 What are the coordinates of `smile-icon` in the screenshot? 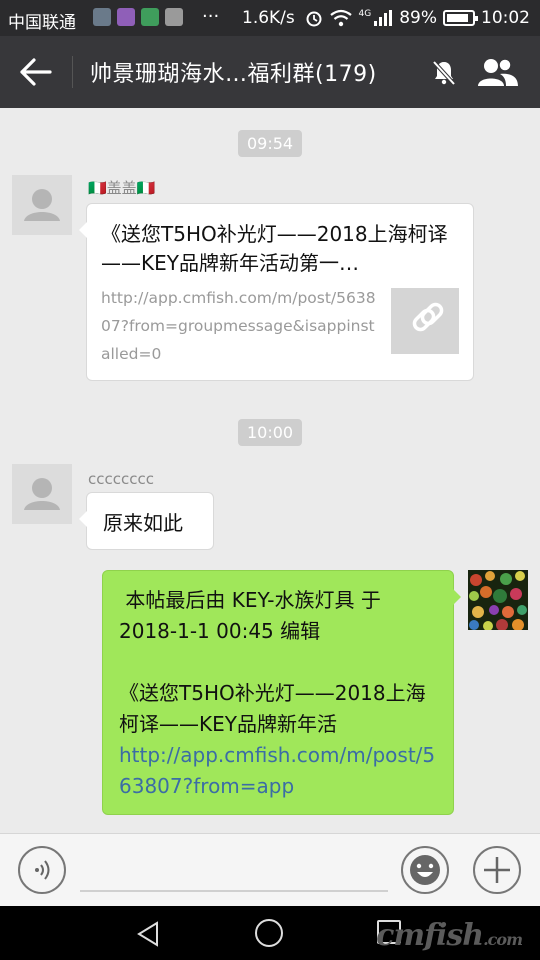 It's located at (425, 870).